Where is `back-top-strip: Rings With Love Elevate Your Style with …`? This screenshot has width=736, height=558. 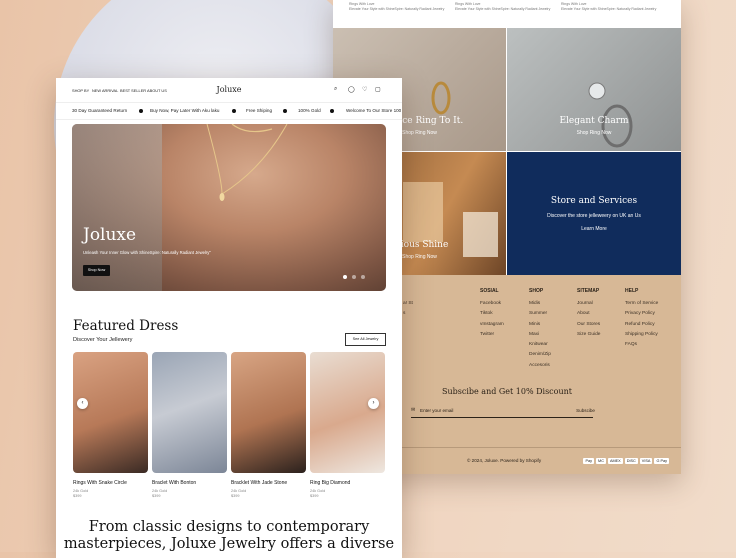 back-top-strip: Rings With Love Elevate Your Style with … is located at coordinates (507, 14).